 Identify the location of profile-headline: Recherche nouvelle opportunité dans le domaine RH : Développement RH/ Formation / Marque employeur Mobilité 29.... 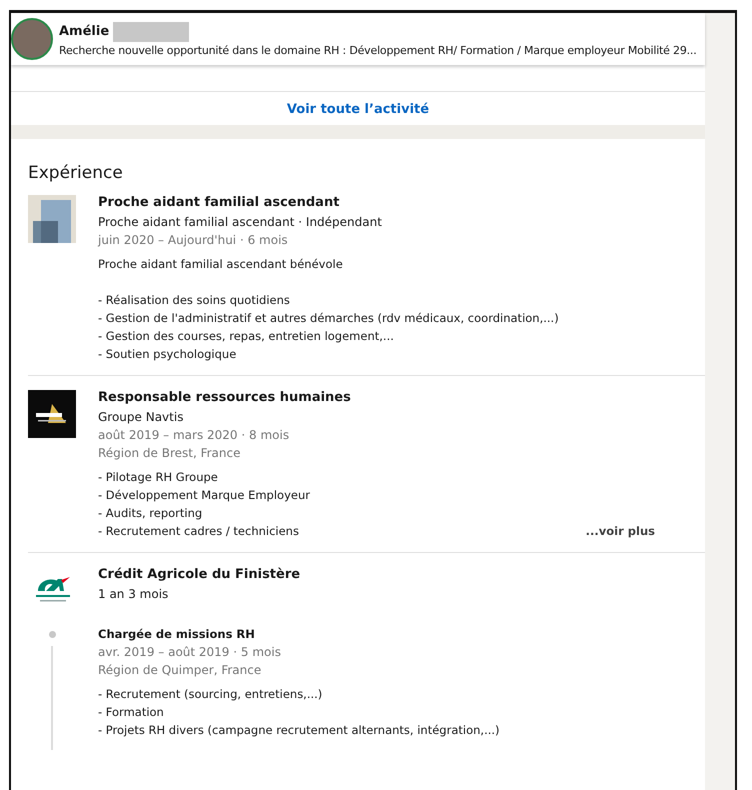
(378, 50).